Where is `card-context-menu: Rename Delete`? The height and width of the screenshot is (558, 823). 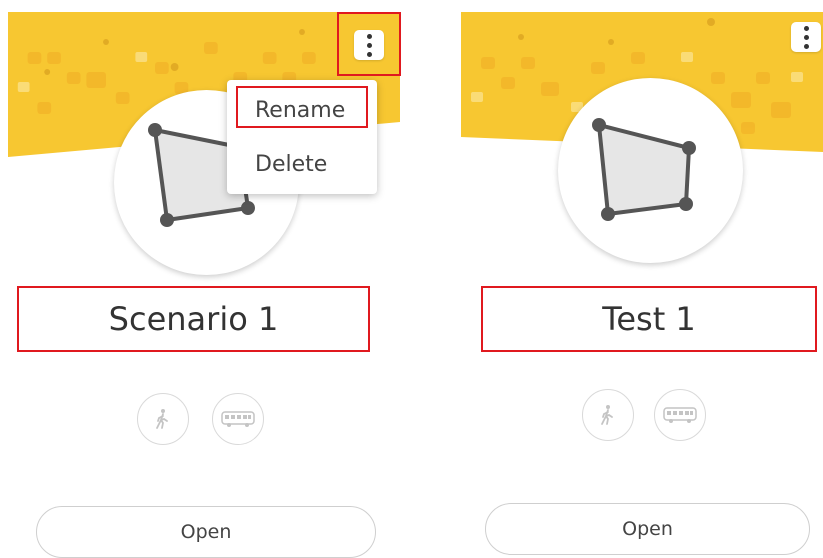
card-context-menu: Rename Delete is located at coordinates (302, 137).